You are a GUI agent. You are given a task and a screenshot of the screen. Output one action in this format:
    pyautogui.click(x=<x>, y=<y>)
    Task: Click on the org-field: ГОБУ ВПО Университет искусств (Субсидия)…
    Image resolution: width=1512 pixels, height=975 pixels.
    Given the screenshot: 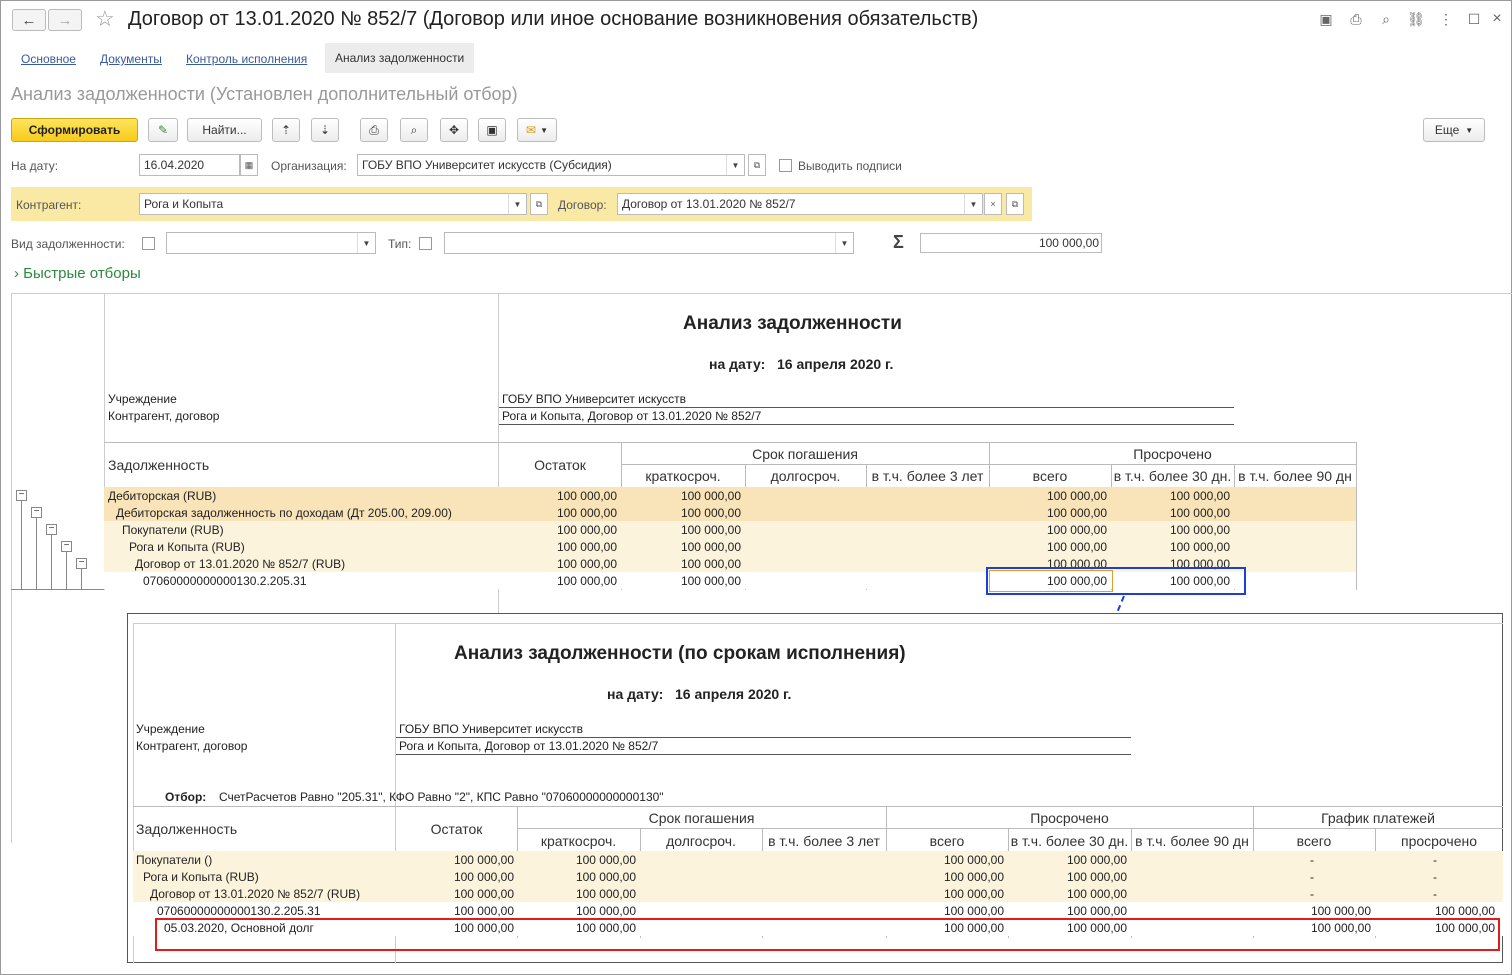 What is the action you would take?
    pyautogui.click(x=551, y=165)
    